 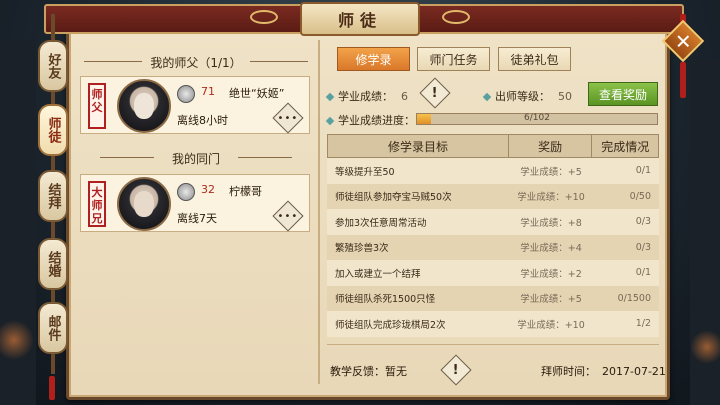 I want to click on progress-label: 学业成绩进度：, so click(x=376, y=120).